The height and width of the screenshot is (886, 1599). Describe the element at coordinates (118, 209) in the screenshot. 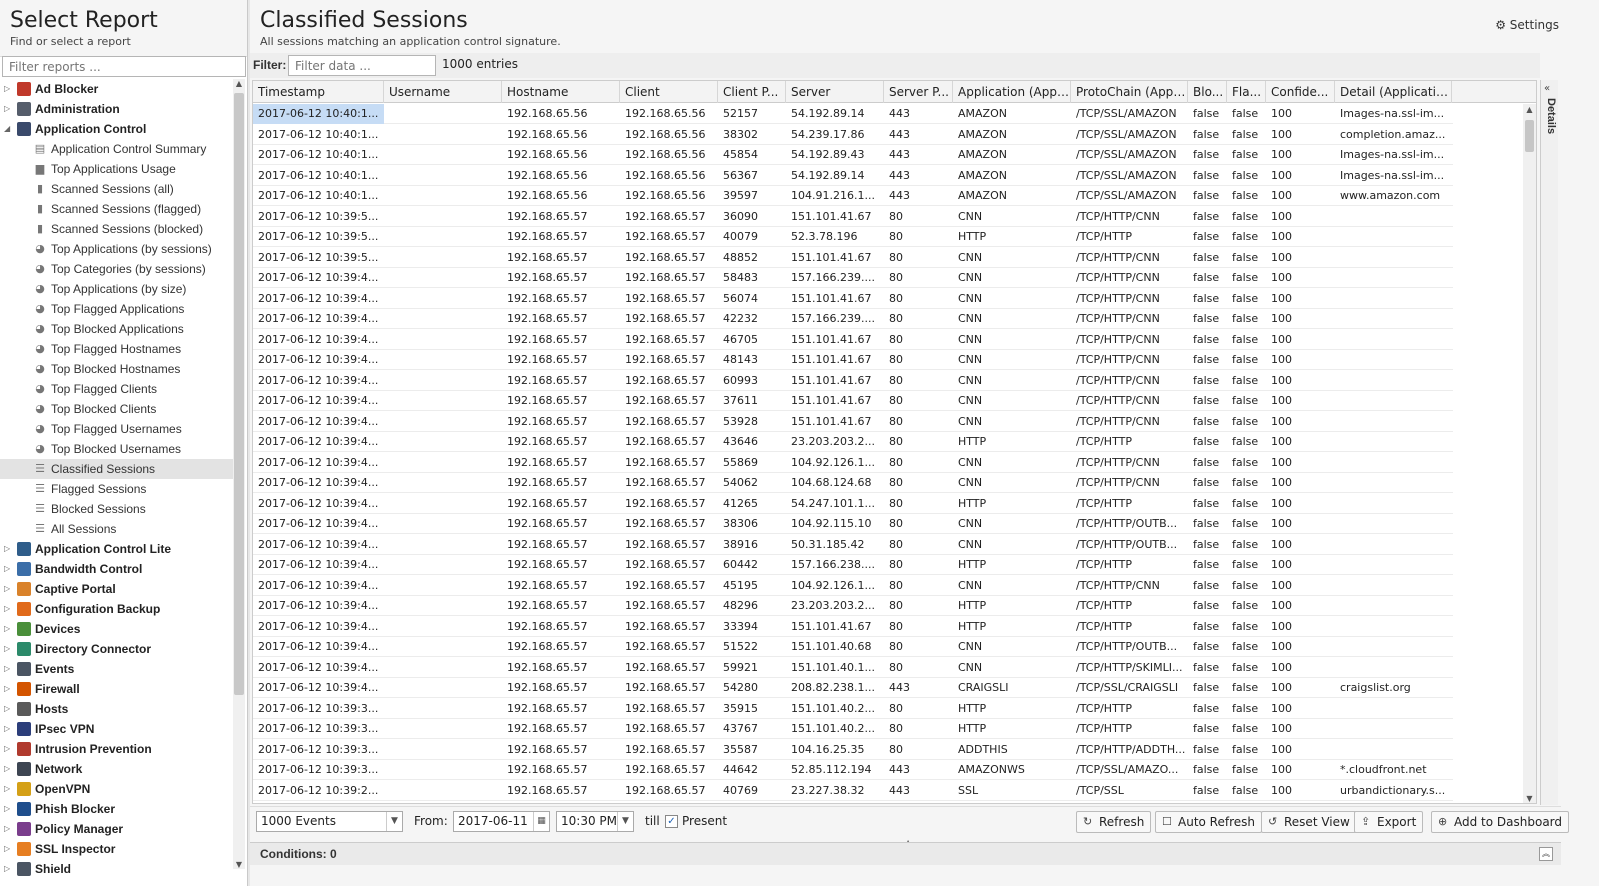

I see `tree-report-item: ▮ Scanned Sessions (flagged)` at that location.